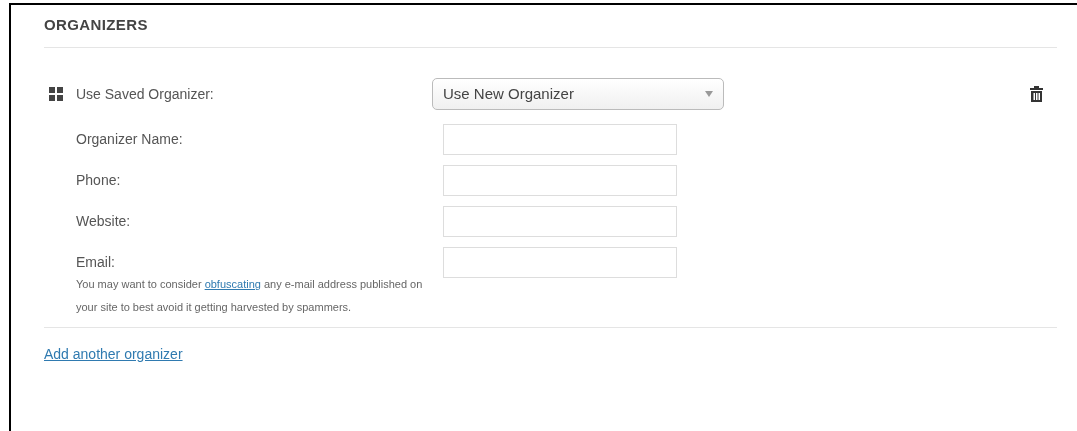 The height and width of the screenshot is (431, 1077). I want to click on section-title: ORGANIZERS, so click(96, 24).